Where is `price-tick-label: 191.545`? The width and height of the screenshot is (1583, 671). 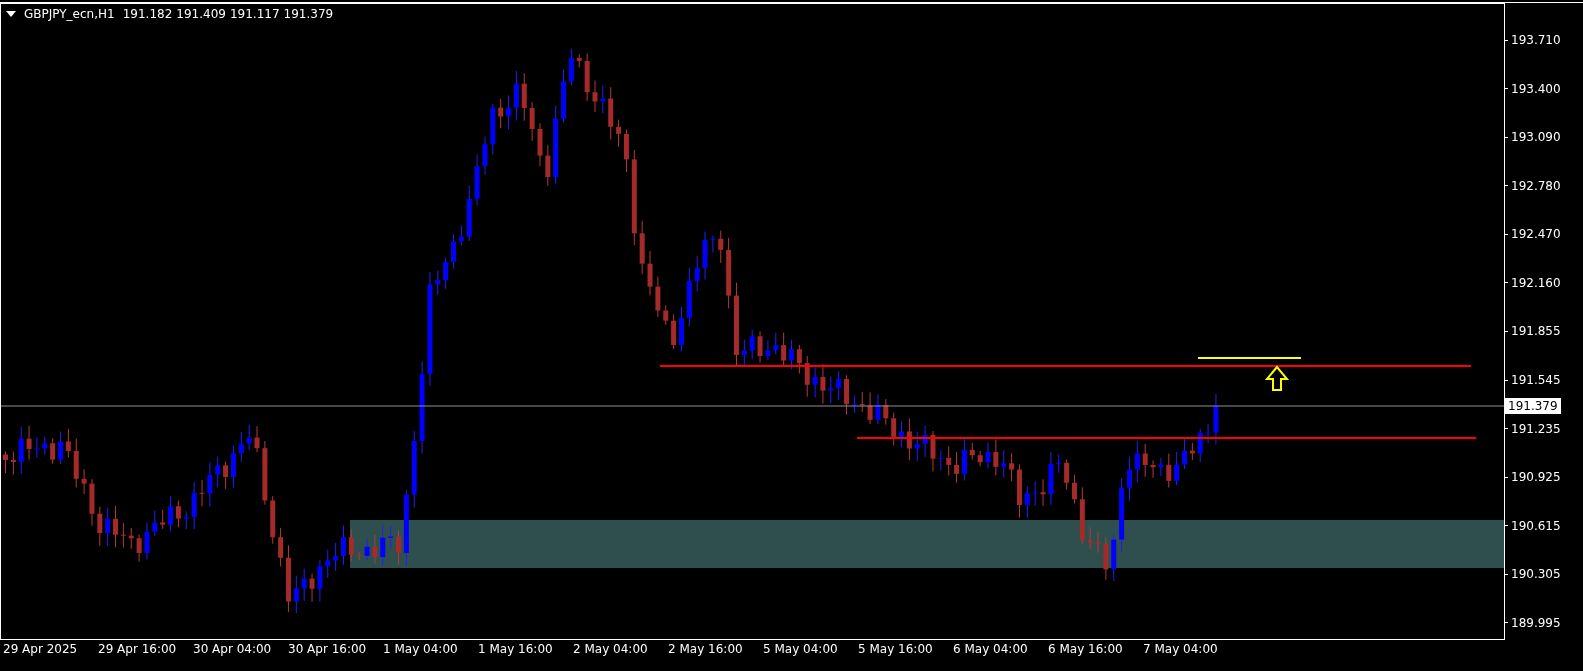
price-tick-label: 191.545 is located at coordinates (1536, 380).